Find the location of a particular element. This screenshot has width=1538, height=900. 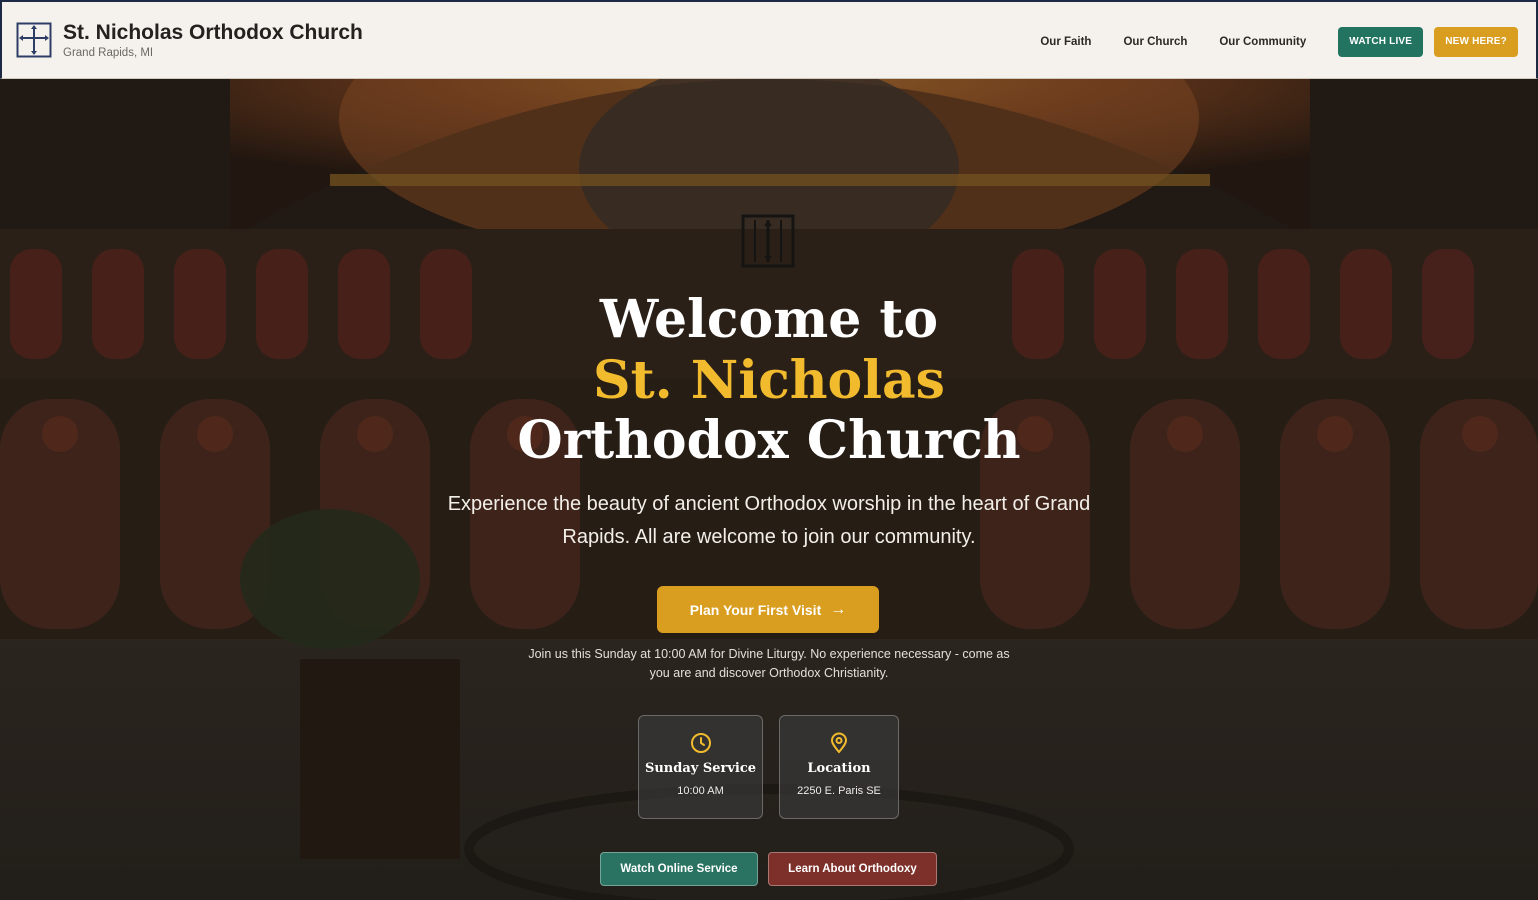

plan-visit-button: Plan Your First Visit → is located at coordinates (768, 609).